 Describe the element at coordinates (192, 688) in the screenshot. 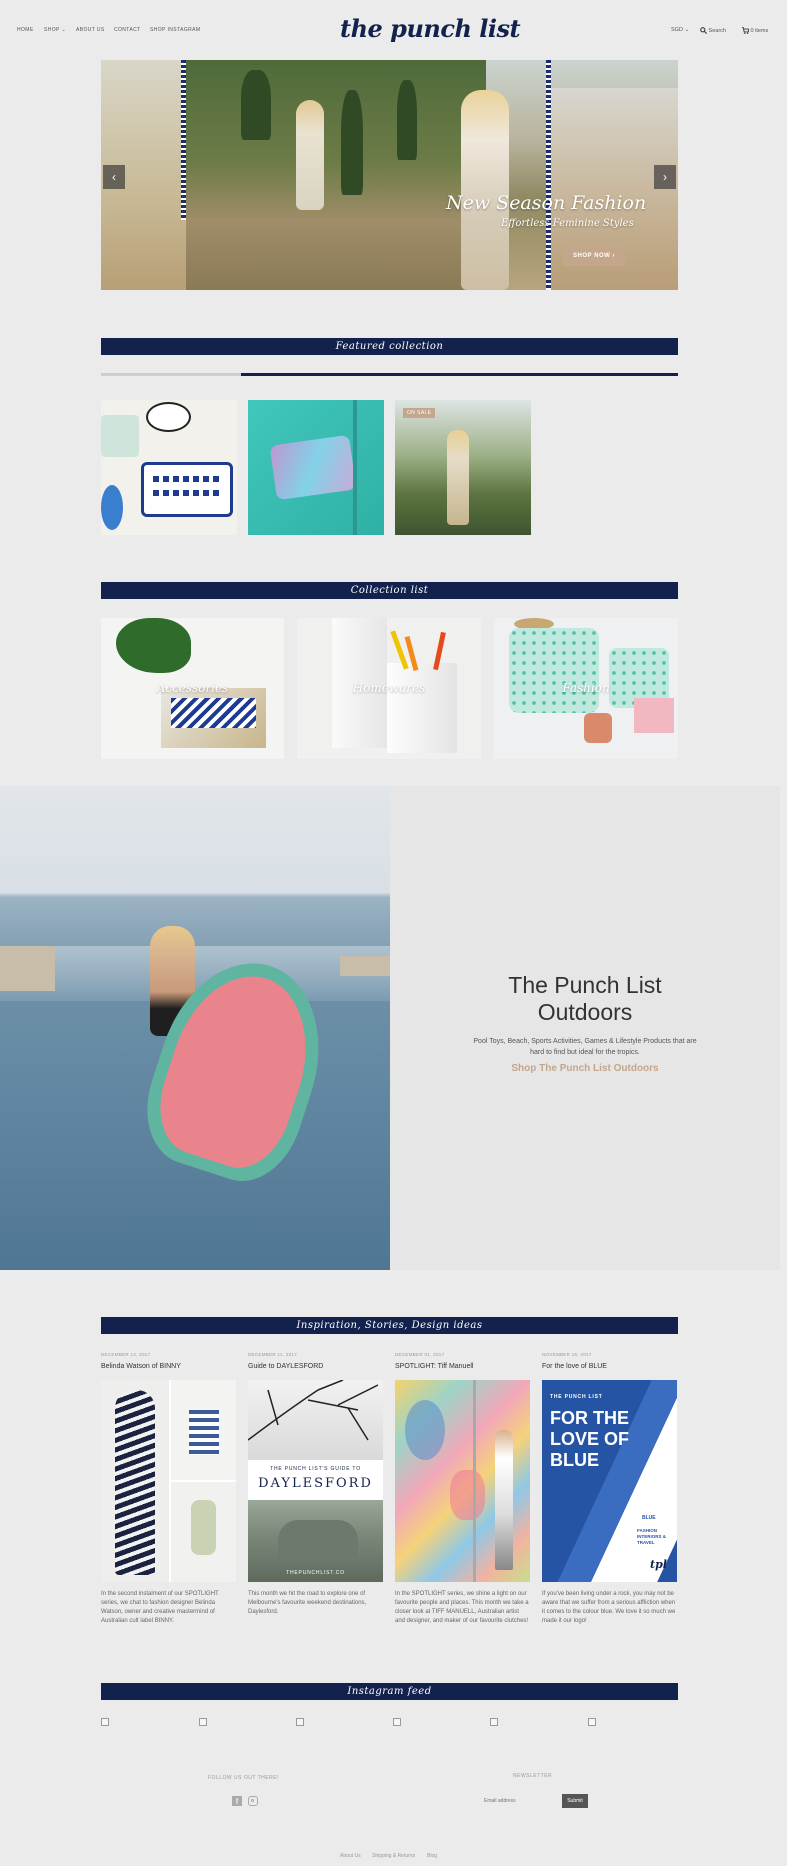

I see `collection-card-accessories: Accessories` at that location.